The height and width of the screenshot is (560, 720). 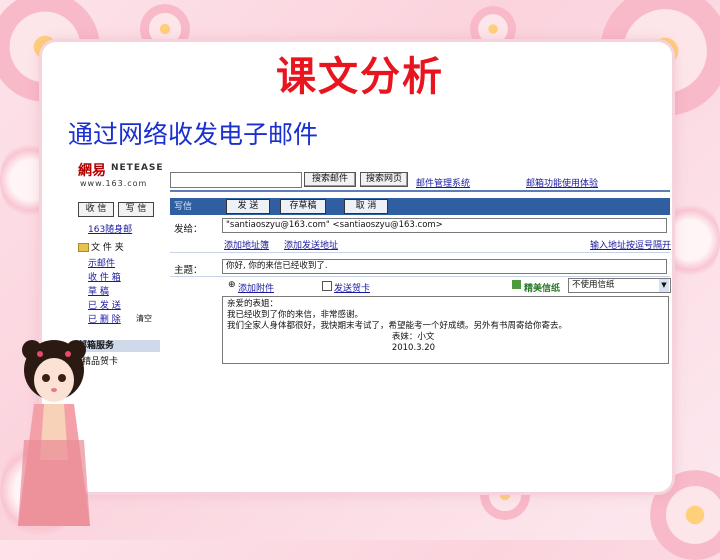 What do you see at coordinates (331, 348) in the screenshot?
I see `body-line: 2010.3.20` at bounding box center [331, 348].